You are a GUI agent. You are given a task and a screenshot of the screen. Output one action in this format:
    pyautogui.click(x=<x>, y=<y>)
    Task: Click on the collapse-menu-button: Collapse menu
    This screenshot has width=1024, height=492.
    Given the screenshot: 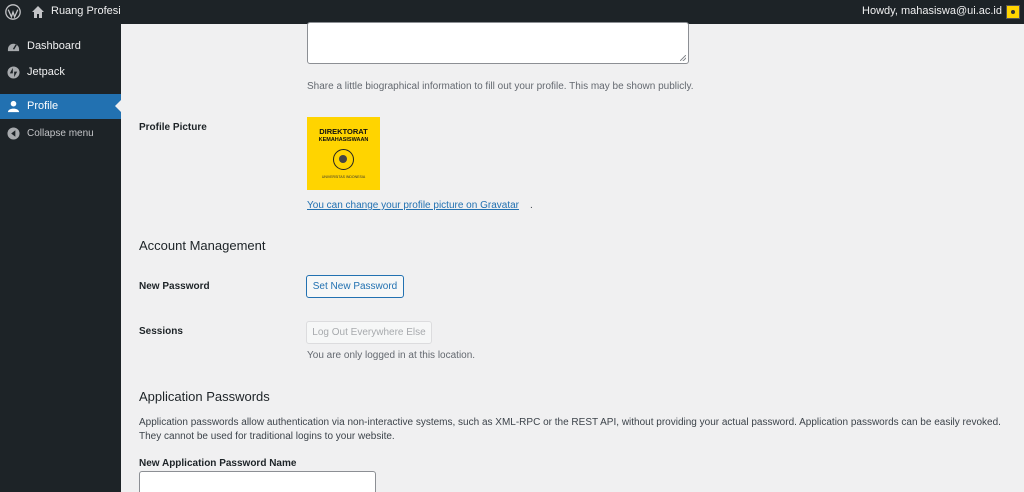 What is the action you would take?
    pyautogui.click(x=60, y=133)
    